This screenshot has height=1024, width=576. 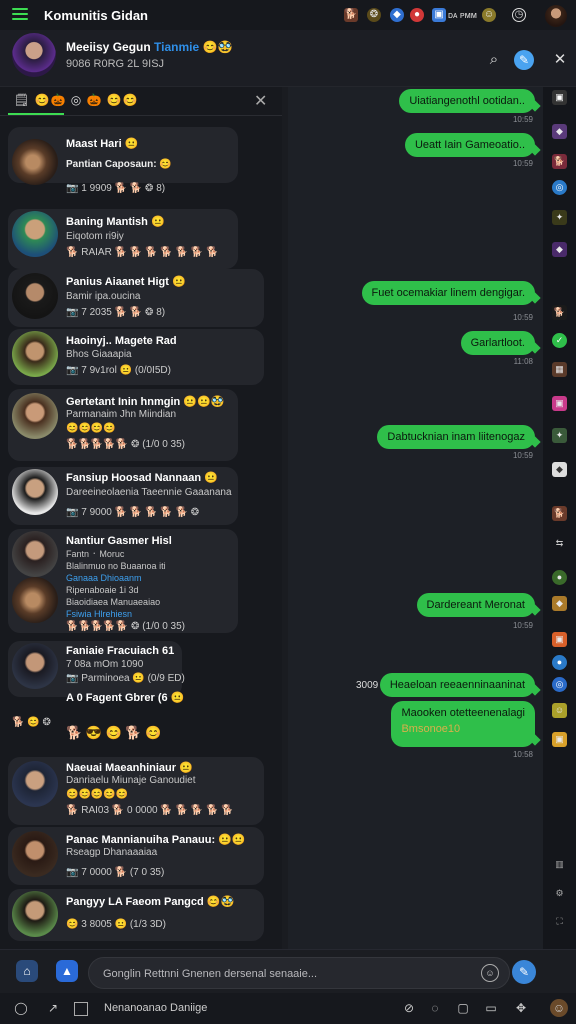 What do you see at coordinates (559, 340) in the screenshot?
I see `sidebar-app-icon: ✓` at bounding box center [559, 340].